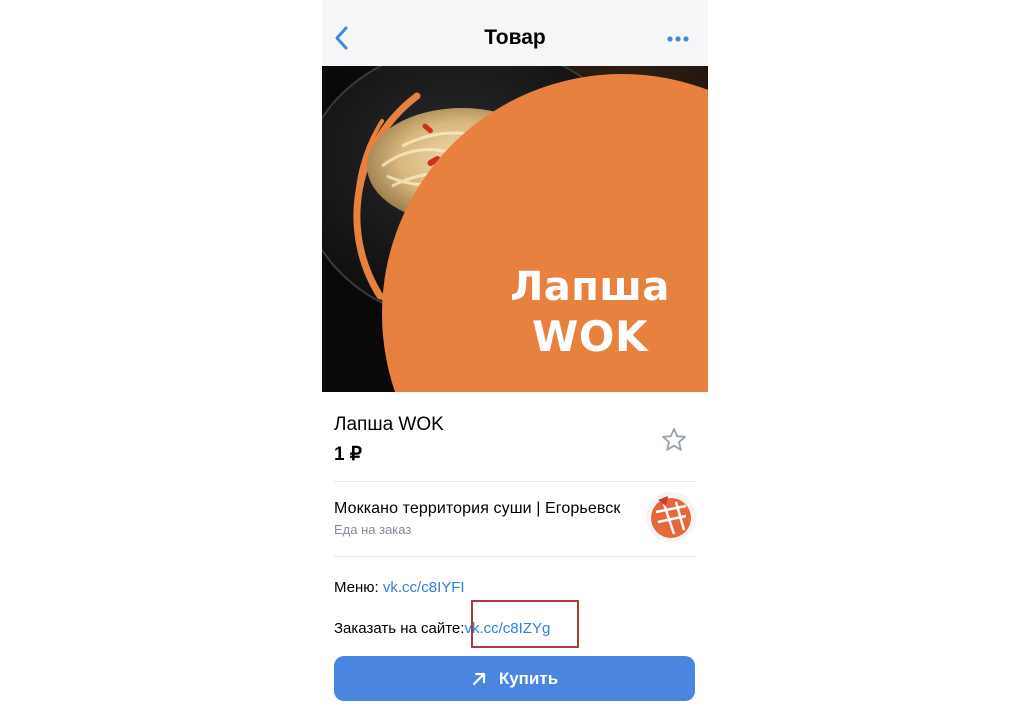 This screenshot has height=714, width=1024. I want to click on buy-button: Купить, so click(514, 678).